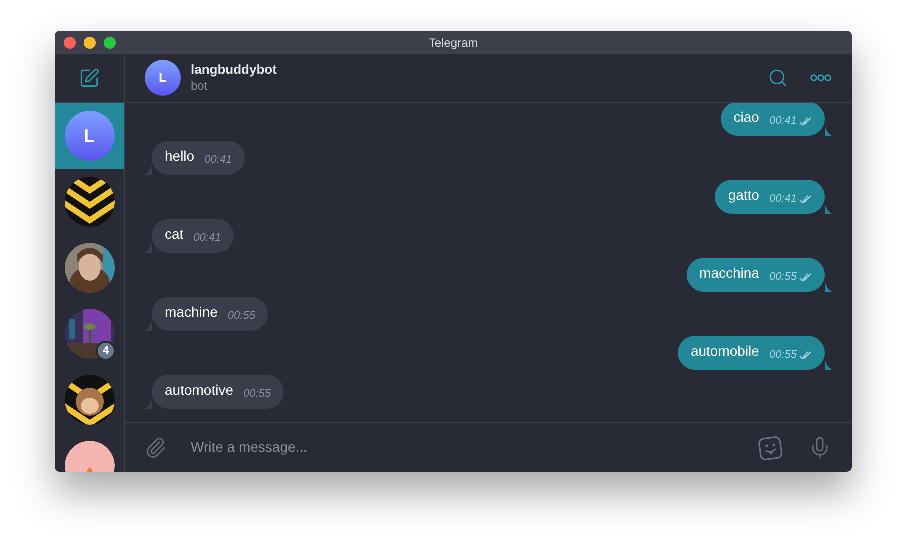 The image size is (908, 552). I want to click on window-title: Telegram, so click(453, 43).